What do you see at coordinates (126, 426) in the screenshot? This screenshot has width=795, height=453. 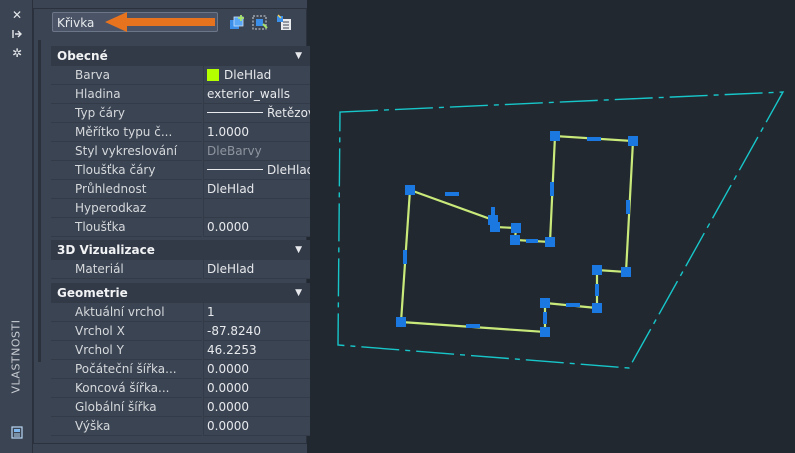 I see `property-label: Výška` at bounding box center [126, 426].